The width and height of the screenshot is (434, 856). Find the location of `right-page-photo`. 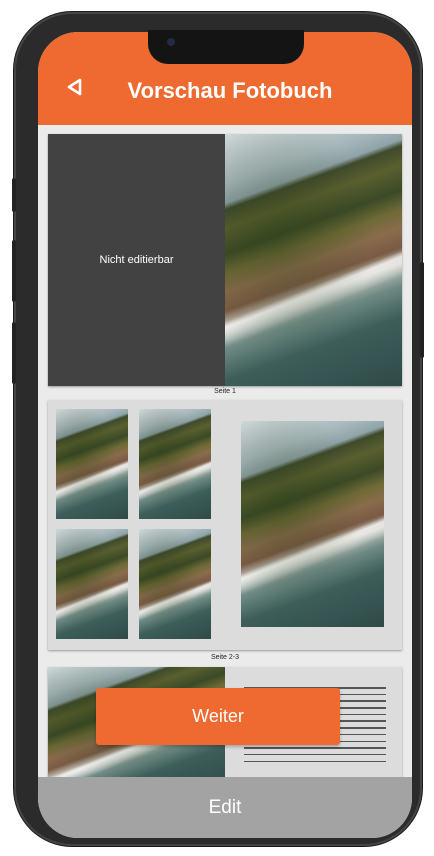

right-page-photo is located at coordinates (312, 524).